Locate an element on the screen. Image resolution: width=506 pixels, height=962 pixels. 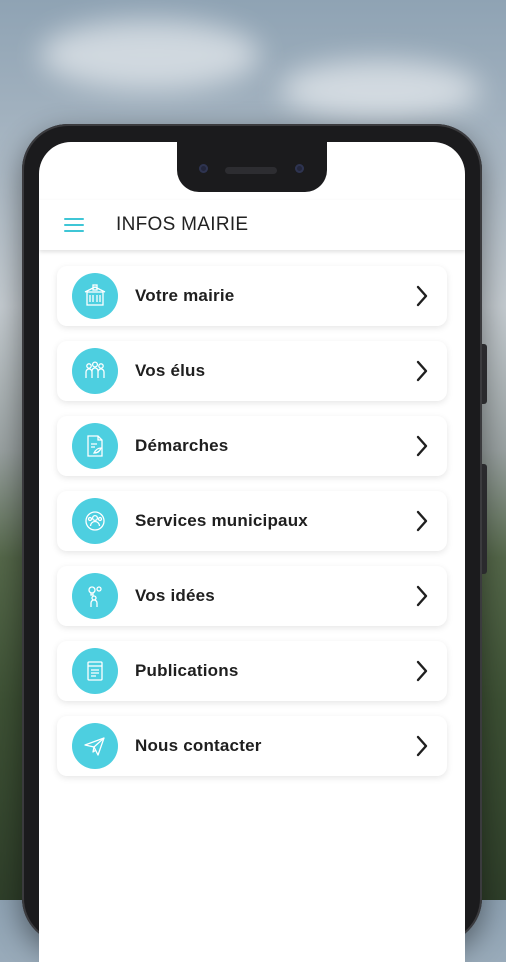
page-title: INFOS MAIRIE is located at coordinates (182, 224).